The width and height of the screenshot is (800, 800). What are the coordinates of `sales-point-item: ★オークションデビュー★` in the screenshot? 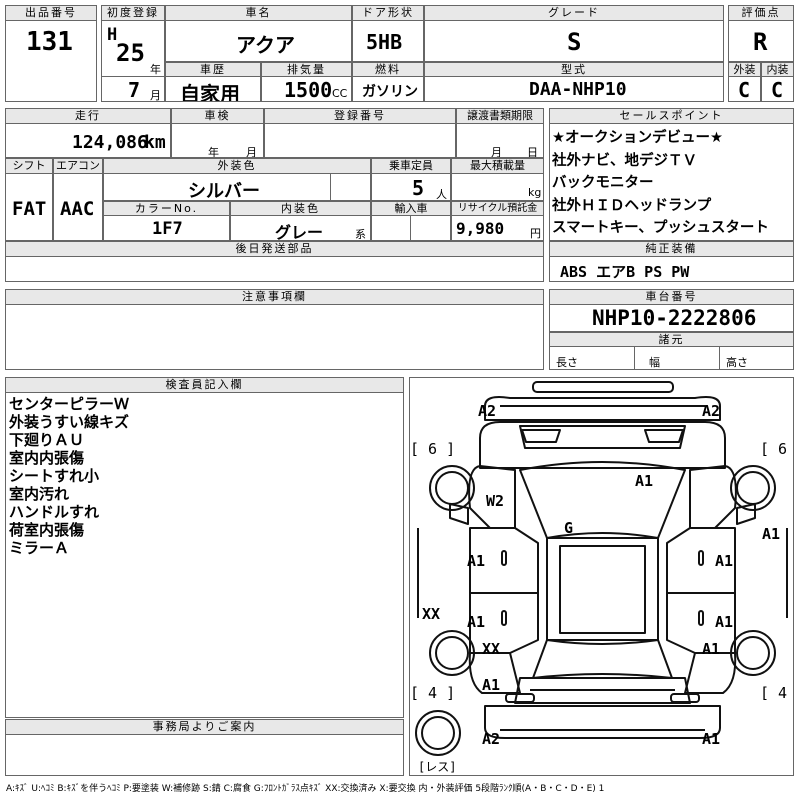 It's located at (637, 138).